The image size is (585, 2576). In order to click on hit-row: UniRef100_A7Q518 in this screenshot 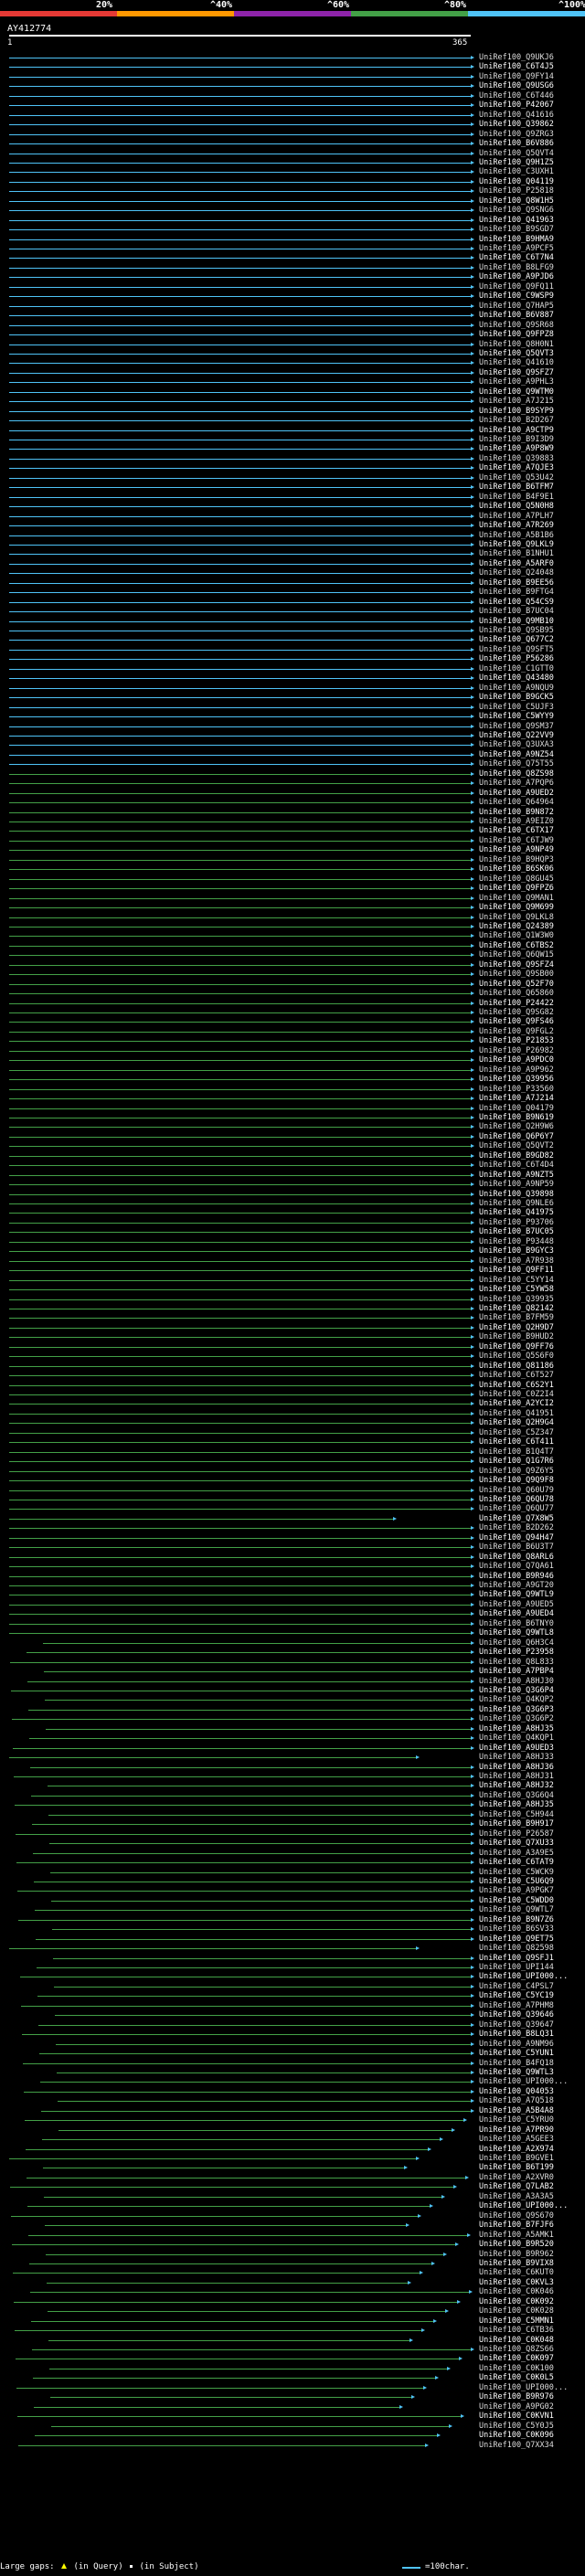, I will do `click(293, 2101)`.